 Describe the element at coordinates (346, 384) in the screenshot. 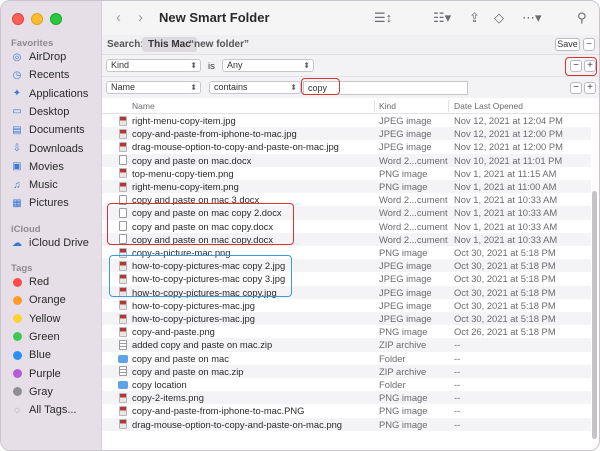

I see `table-row: copy location Folder --` at that location.